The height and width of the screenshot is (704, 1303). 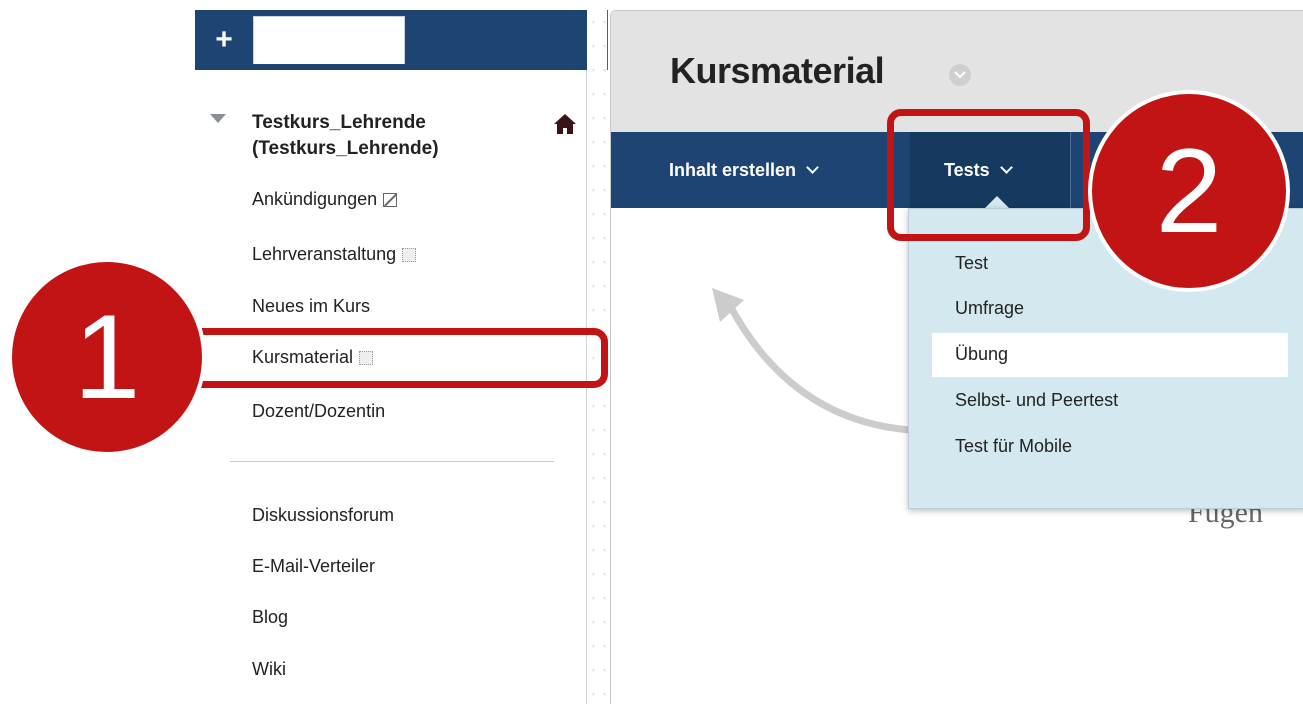 What do you see at coordinates (481, 40) in the screenshot?
I see `course-menu-toolbar: +` at bounding box center [481, 40].